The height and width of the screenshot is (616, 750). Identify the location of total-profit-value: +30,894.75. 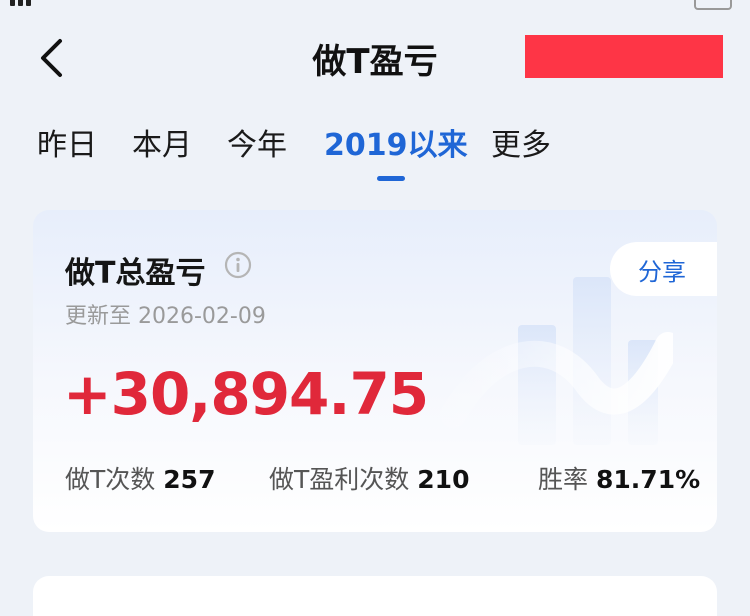
(246, 394).